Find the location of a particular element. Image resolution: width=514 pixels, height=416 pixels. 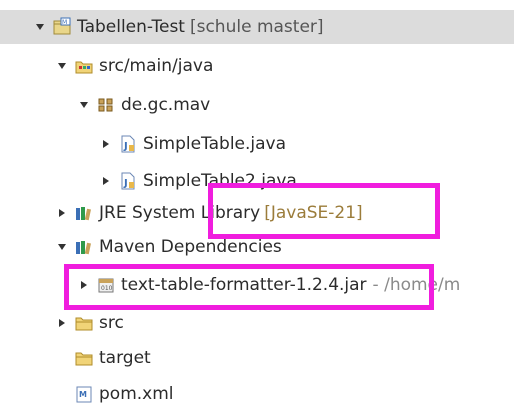

tree-item-label: Tabellen-Test is located at coordinates (131, 27).